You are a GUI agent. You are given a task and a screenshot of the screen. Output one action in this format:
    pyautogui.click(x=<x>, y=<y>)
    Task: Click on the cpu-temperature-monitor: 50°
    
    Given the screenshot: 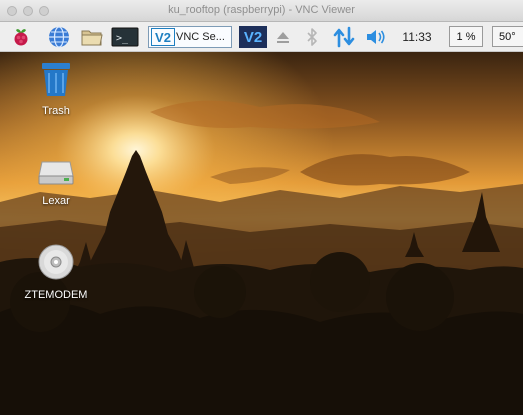 What is the action you would take?
    pyautogui.click(x=507, y=36)
    